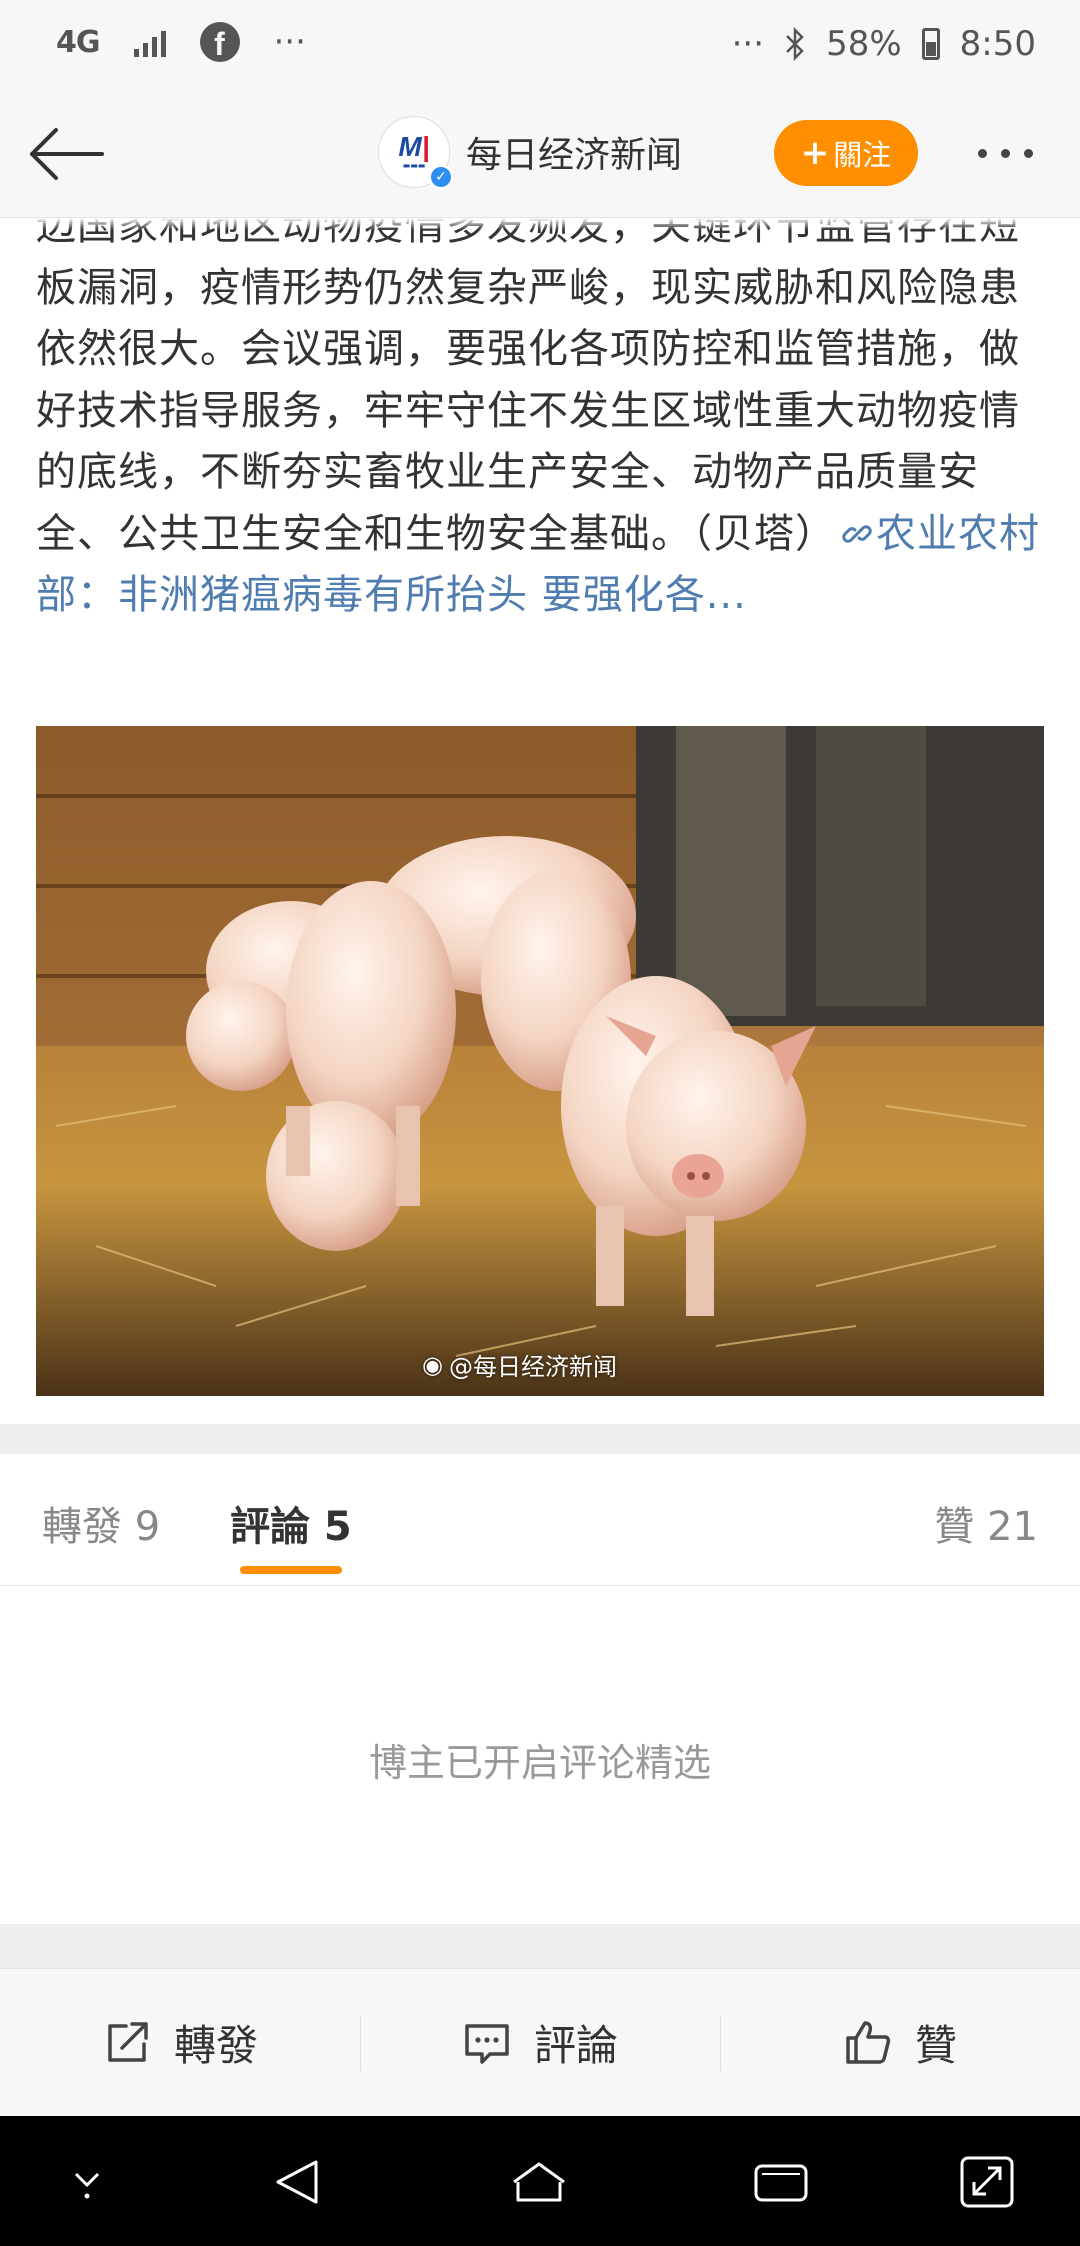  I want to click on section-divider, so click(540, 1439).